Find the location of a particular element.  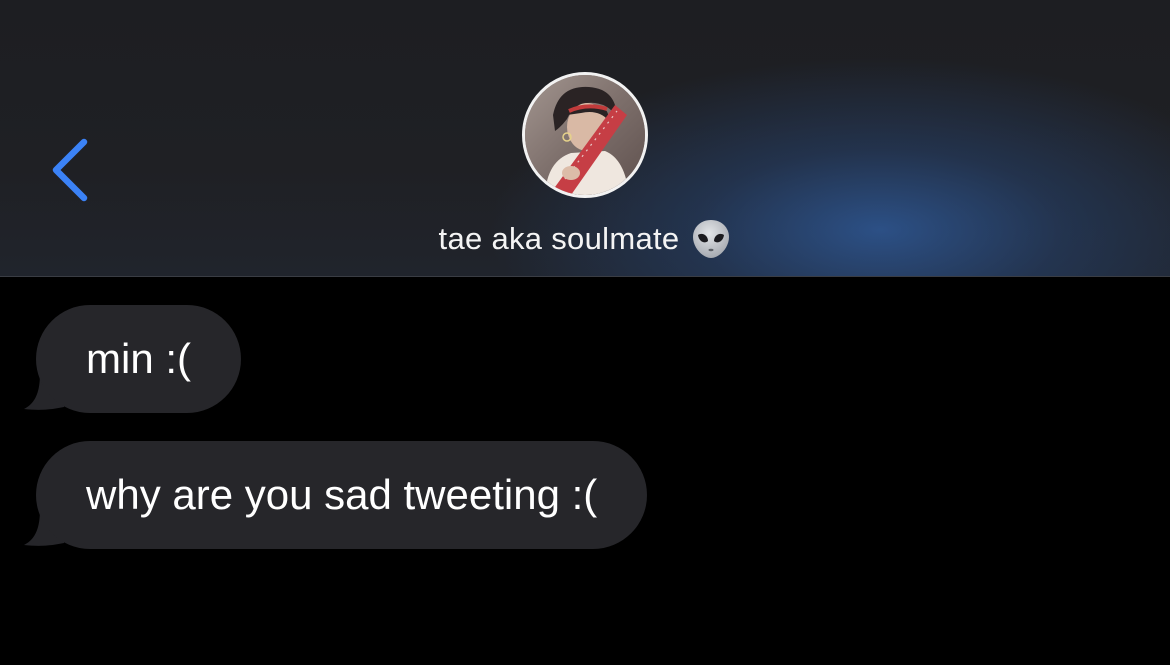

message-text: why are you sad tweeting :( is located at coordinates (342, 494).